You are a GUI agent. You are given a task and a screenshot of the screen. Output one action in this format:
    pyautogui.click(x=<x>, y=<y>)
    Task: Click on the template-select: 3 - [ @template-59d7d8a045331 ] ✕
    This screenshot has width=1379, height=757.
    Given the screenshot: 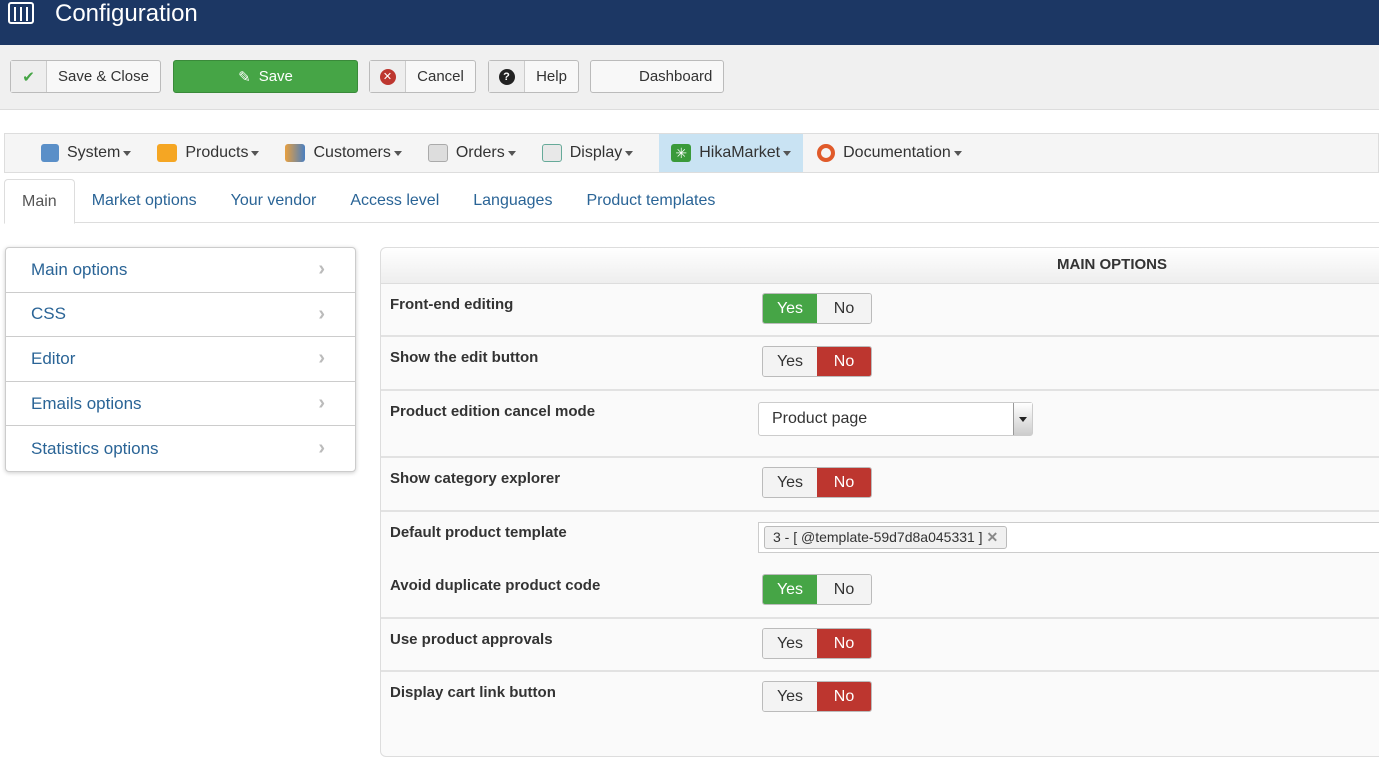 What is the action you would take?
    pyautogui.click(x=1068, y=537)
    